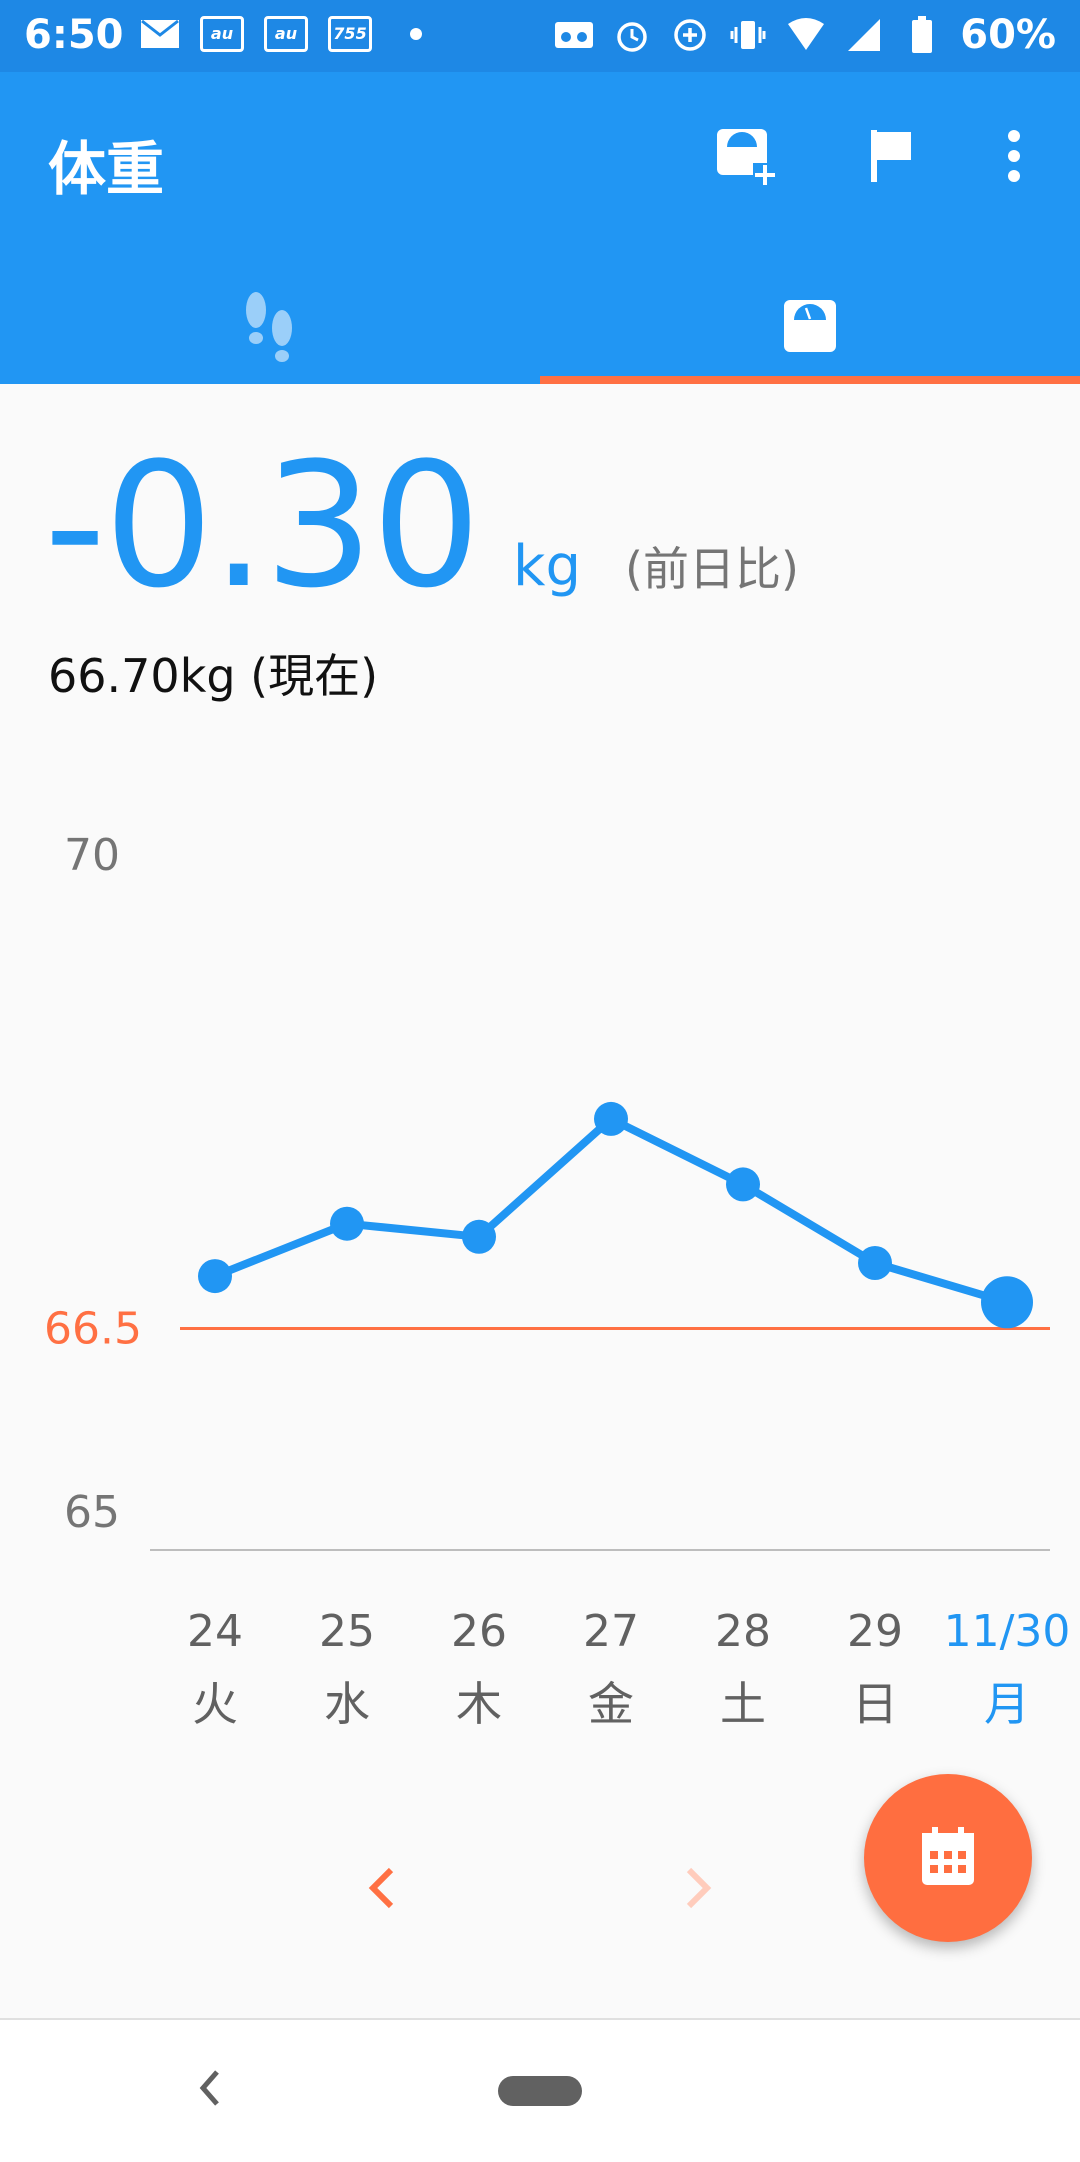  I want to click on weight-change-note: (前日比), so click(712, 569).